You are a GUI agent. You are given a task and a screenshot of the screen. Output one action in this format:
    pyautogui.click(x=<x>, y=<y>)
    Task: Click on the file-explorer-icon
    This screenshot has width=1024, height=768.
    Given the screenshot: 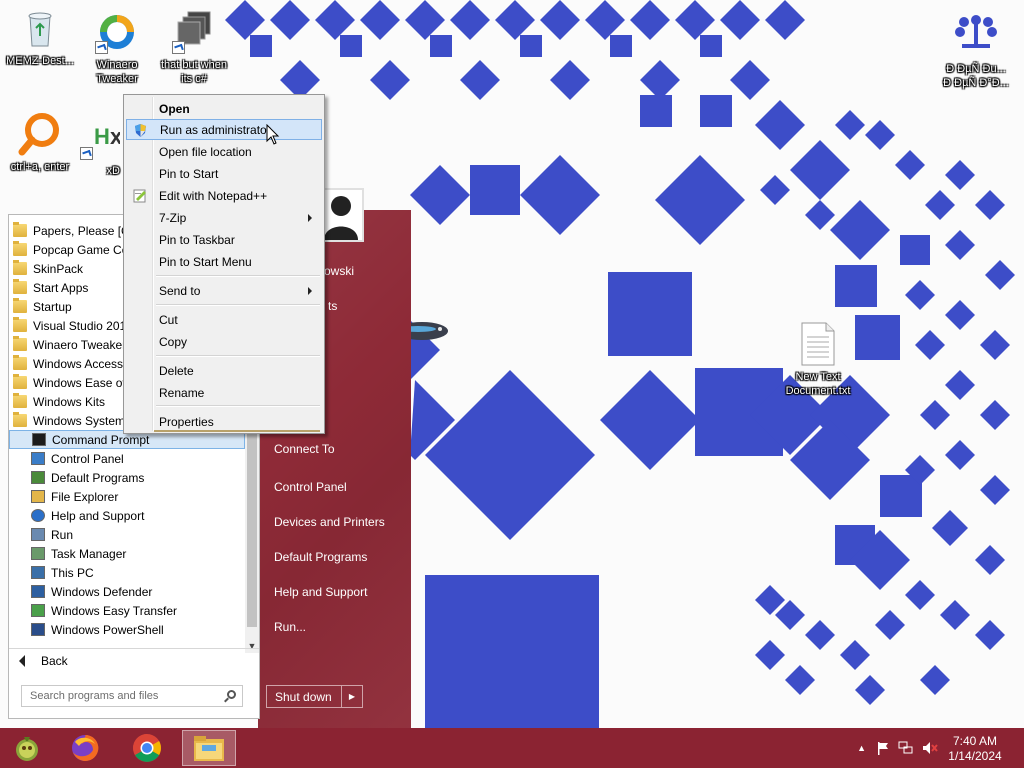 What is the action you would take?
    pyautogui.click(x=209, y=748)
    